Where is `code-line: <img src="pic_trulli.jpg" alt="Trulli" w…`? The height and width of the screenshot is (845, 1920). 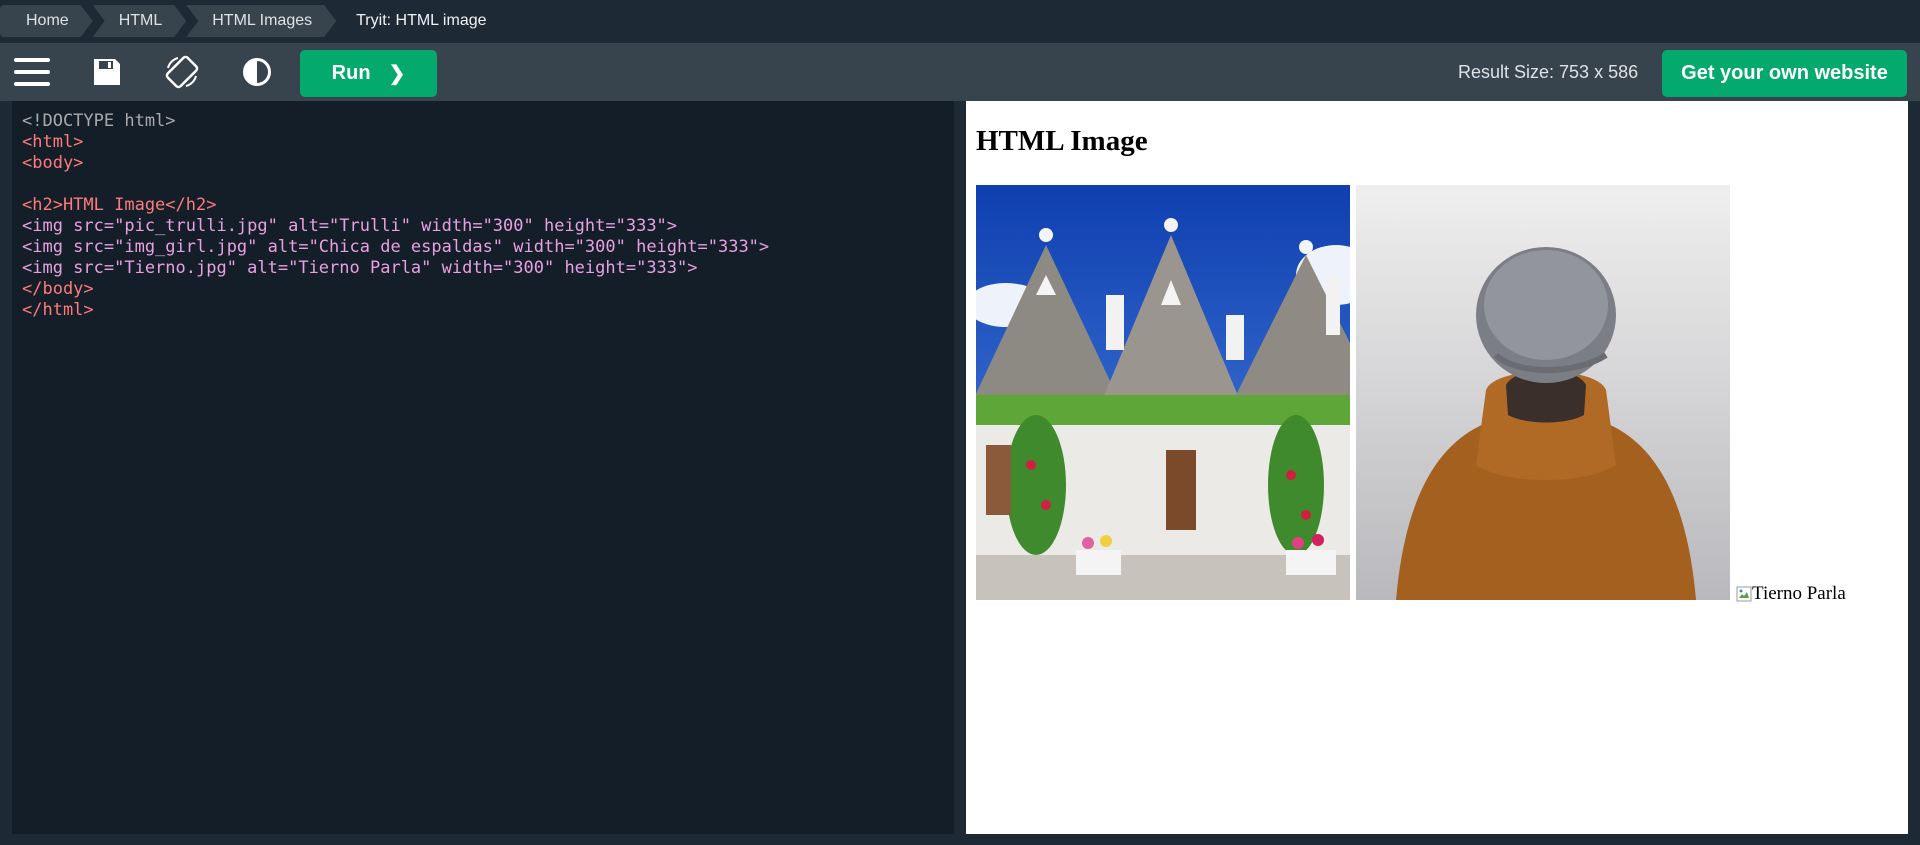
code-line: <img src="pic_trulli.jpg" alt="Trulli" w… is located at coordinates (349, 226).